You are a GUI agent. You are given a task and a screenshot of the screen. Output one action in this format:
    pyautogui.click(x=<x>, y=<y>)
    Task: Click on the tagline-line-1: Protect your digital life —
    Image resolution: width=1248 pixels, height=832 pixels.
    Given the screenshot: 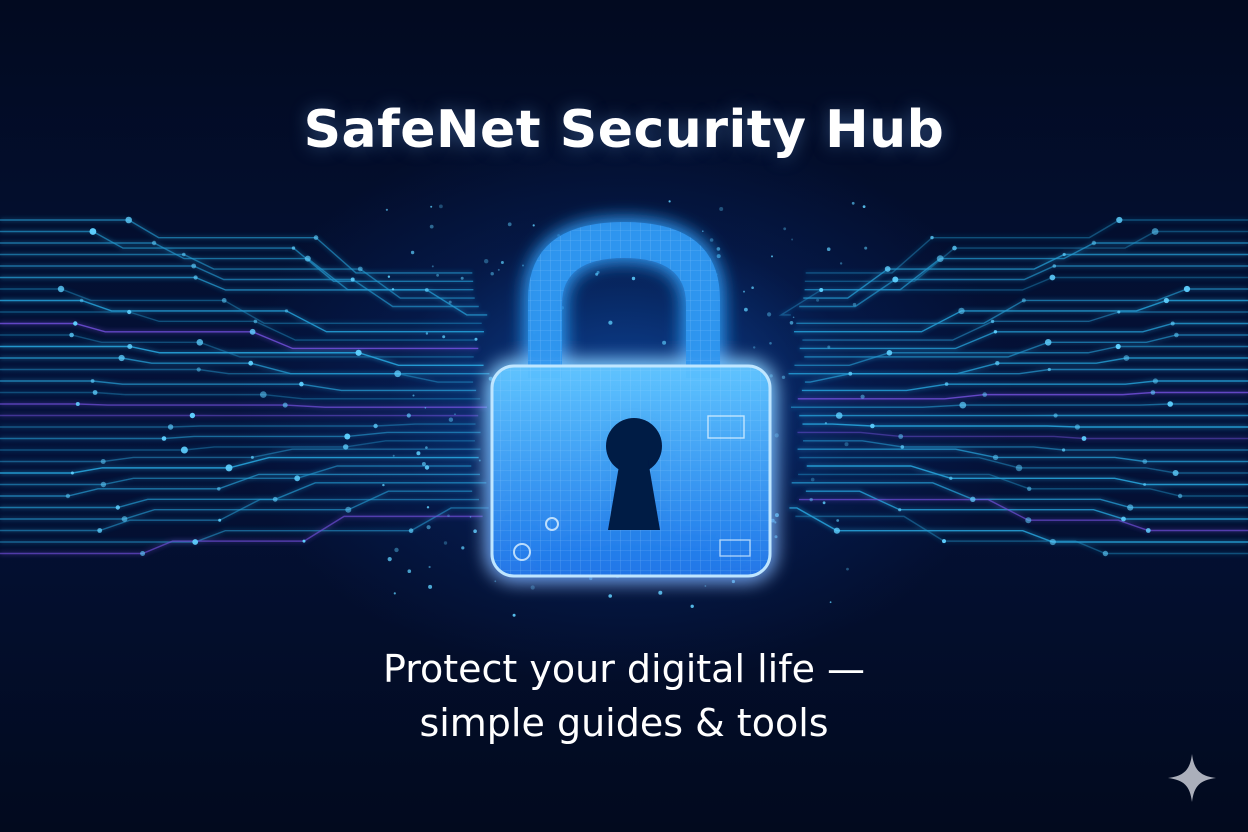 What is the action you would take?
    pyautogui.click(x=624, y=669)
    